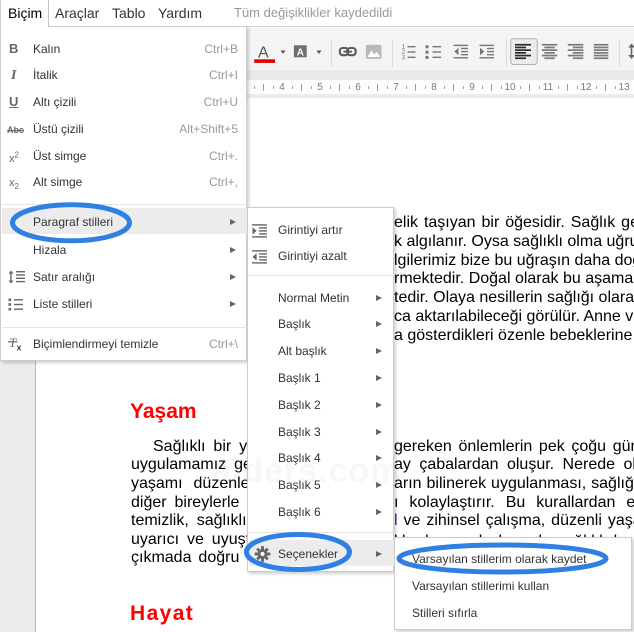 The width and height of the screenshot is (634, 632). Describe the element at coordinates (404, 58) in the screenshot. I see `svg-text: 3` at that location.